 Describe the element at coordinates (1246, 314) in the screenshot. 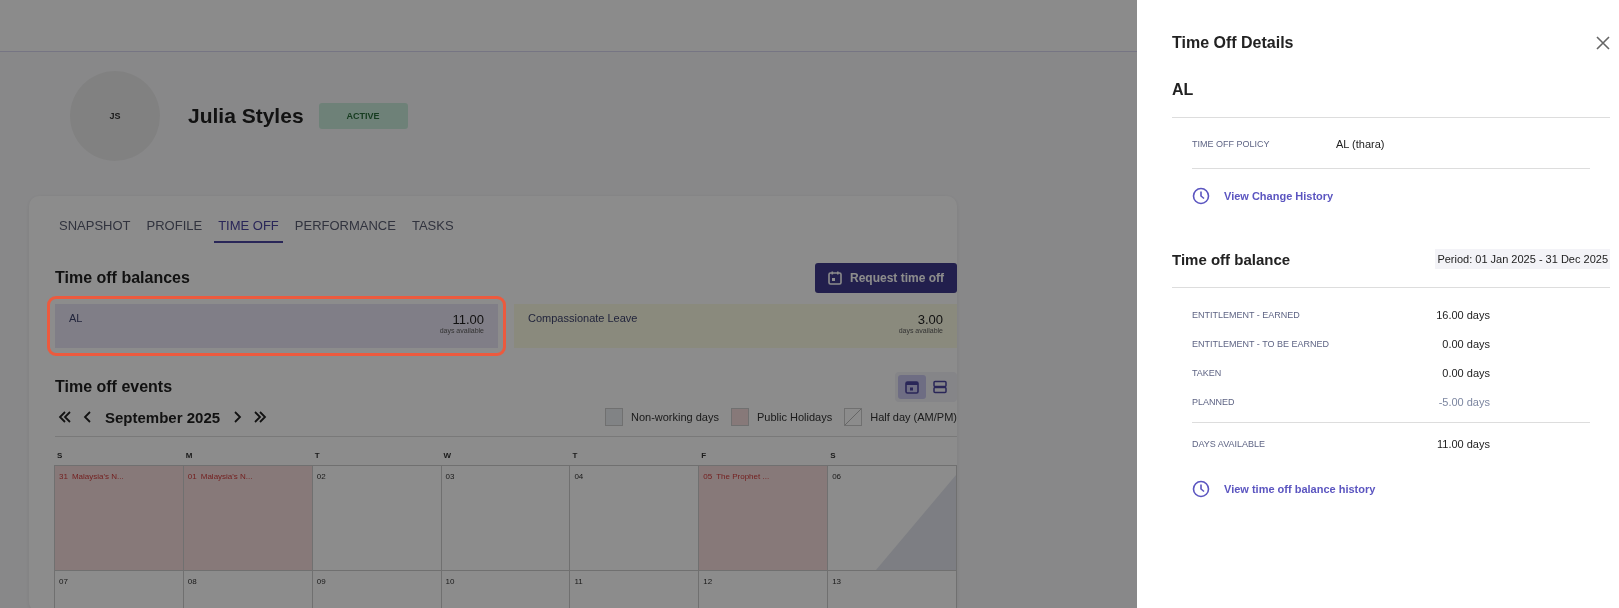

I see `field-label: ENTITLEMENT - EARNED` at that location.